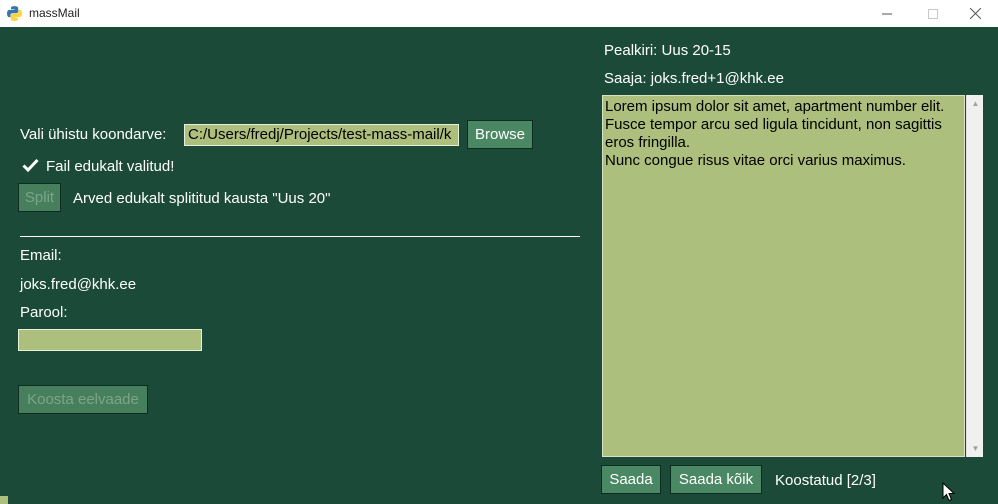 This screenshot has width=998, height=504. Describe the element at coordinates (78, 284) in the screenshot. I see `email-value: joks.fred@khk.ee` at that location.